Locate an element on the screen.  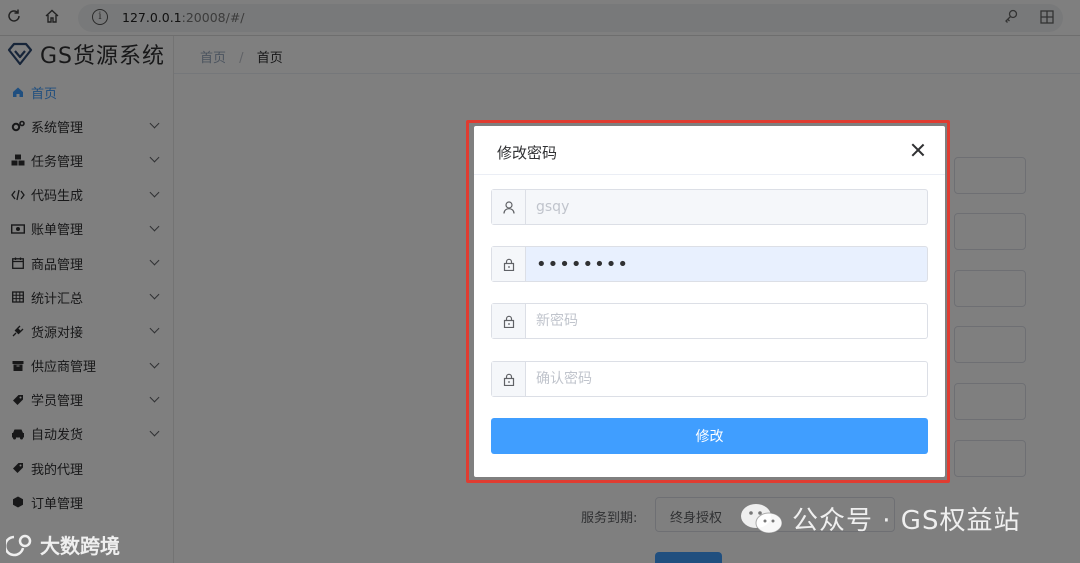
wechat-logo-icon is located at coordinates (762, 518).